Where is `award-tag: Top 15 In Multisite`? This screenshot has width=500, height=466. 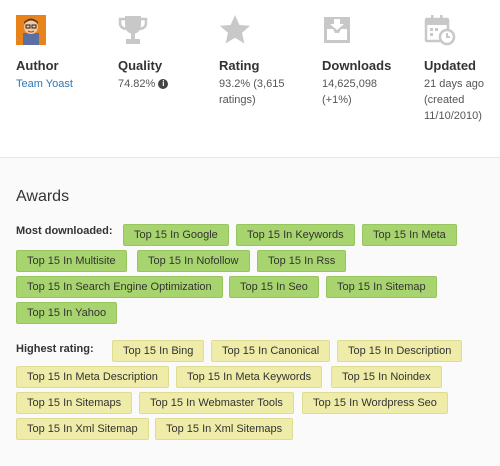
award-tag: Top 15 In Multisite is located at coordinates (71, 261).